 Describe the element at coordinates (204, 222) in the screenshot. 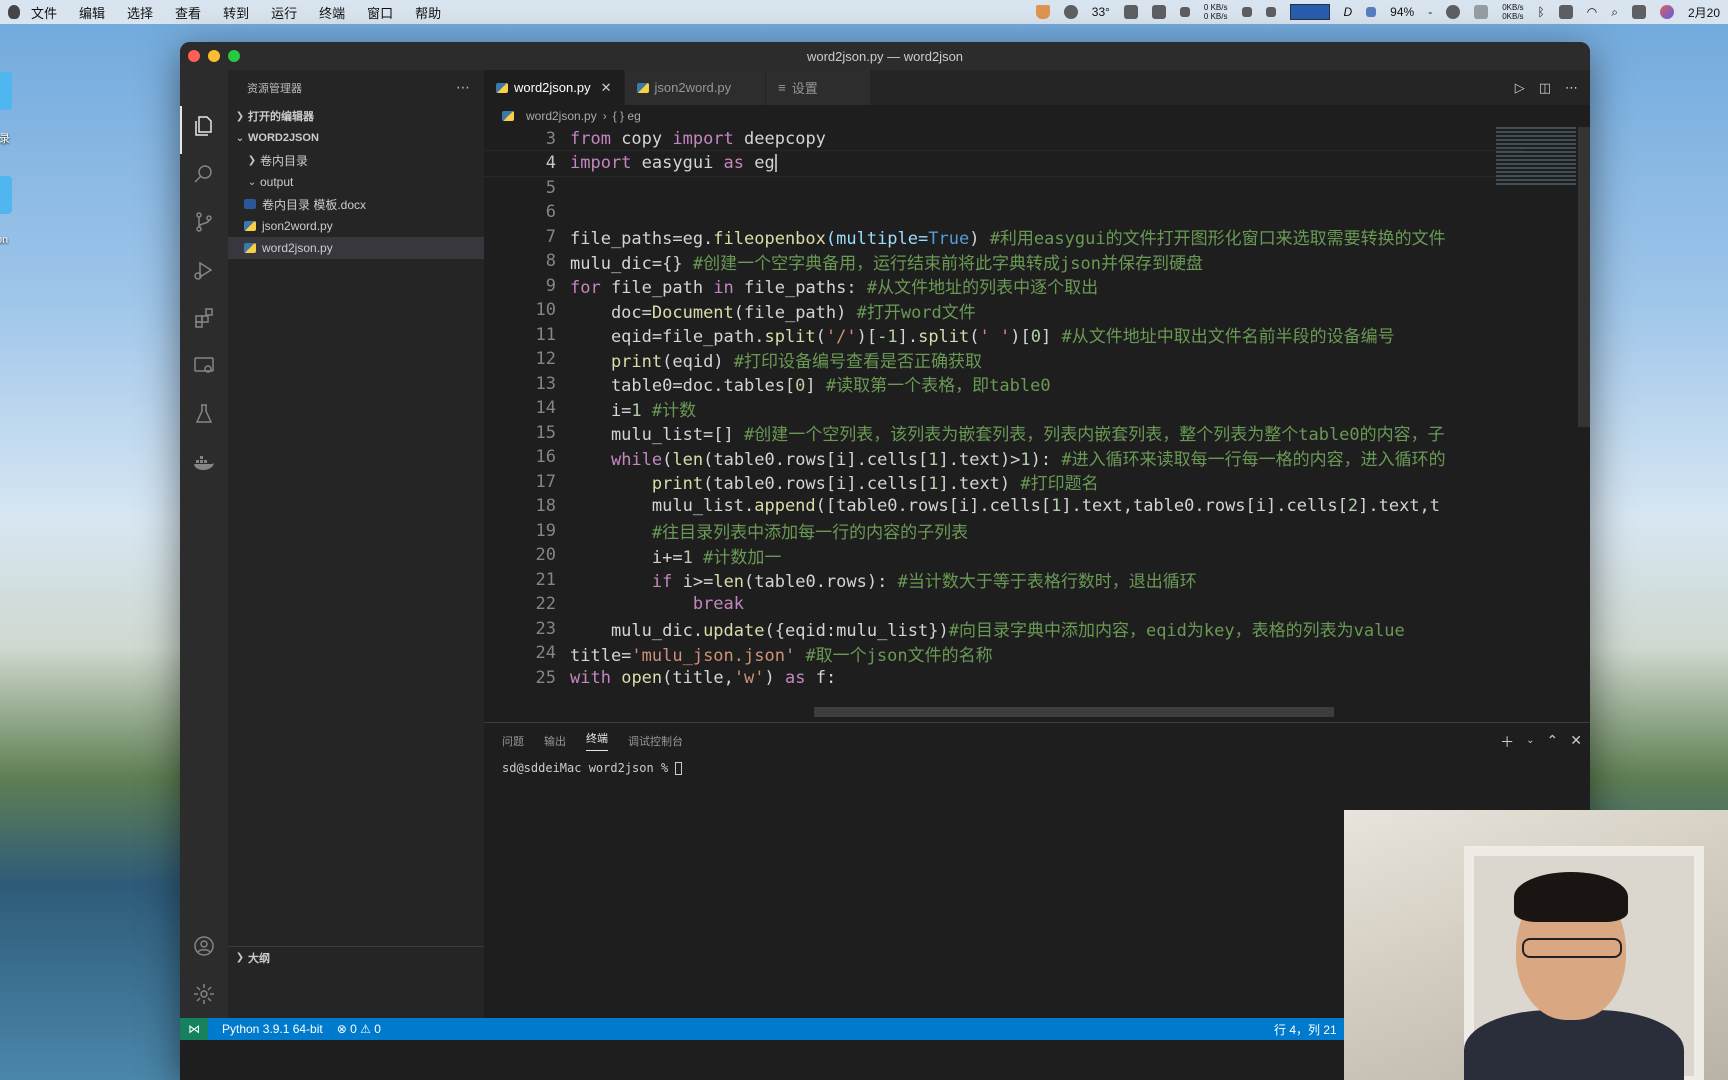

I see `source-control-icon` at that location.